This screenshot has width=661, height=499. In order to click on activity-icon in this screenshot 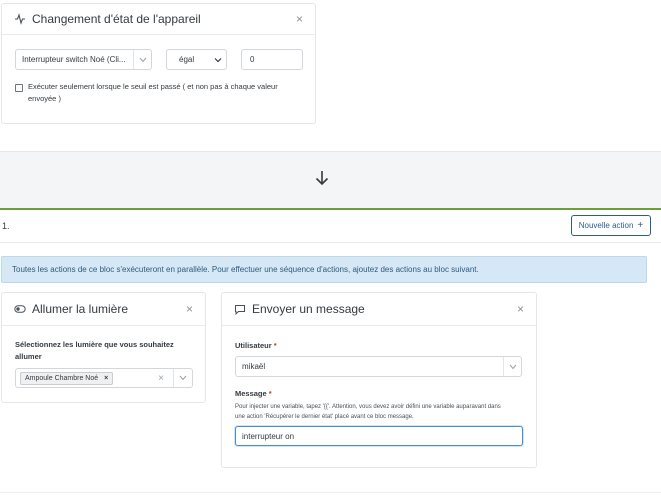, I will do `click(20, 19)`.